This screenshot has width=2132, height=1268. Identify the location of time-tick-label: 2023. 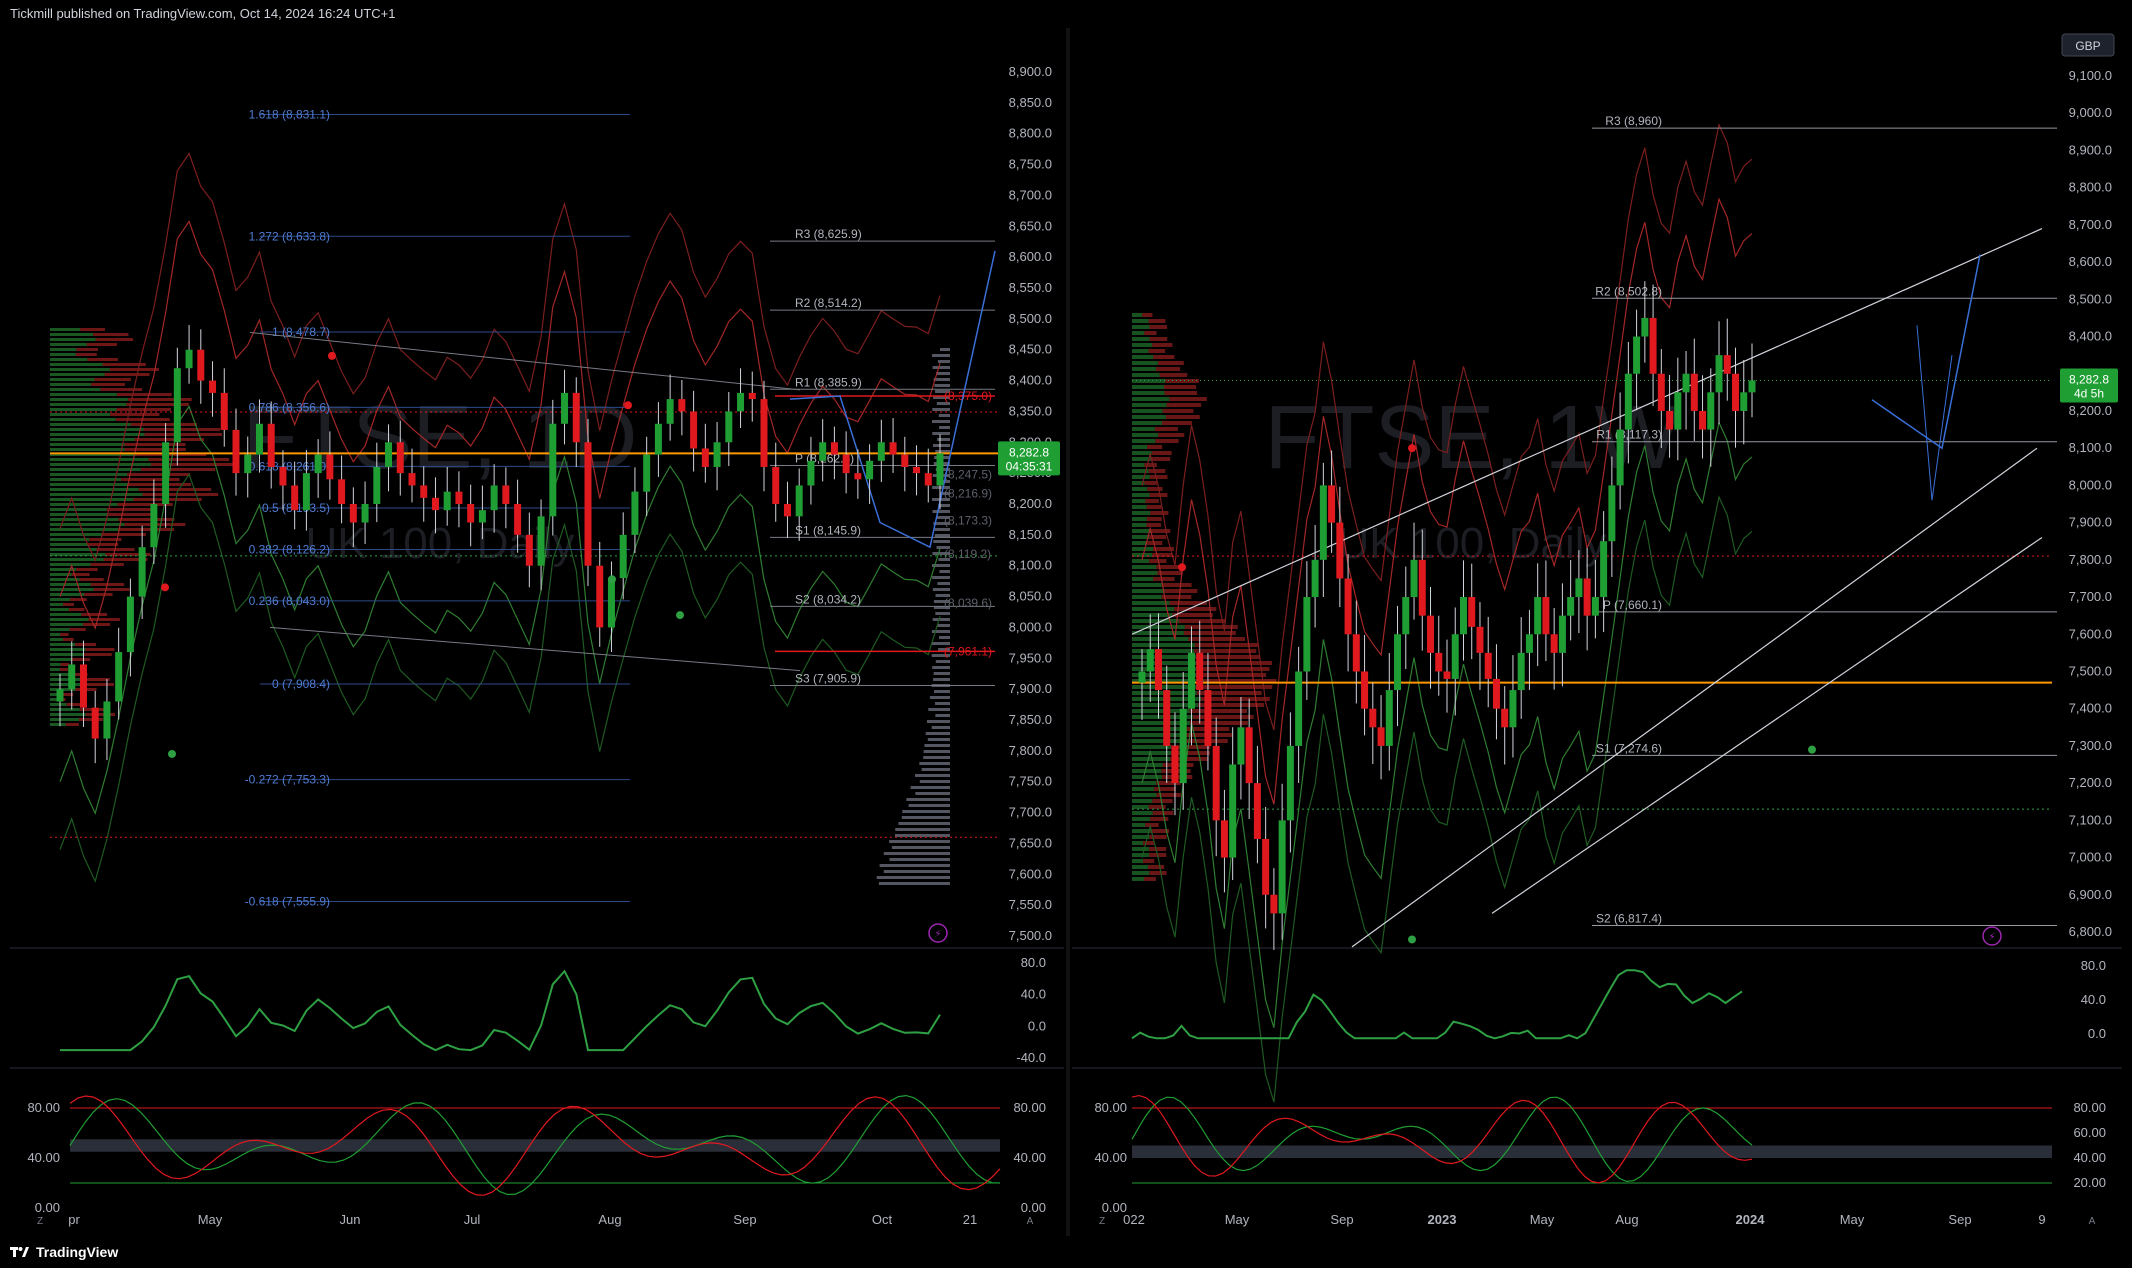
(1442, 1219).